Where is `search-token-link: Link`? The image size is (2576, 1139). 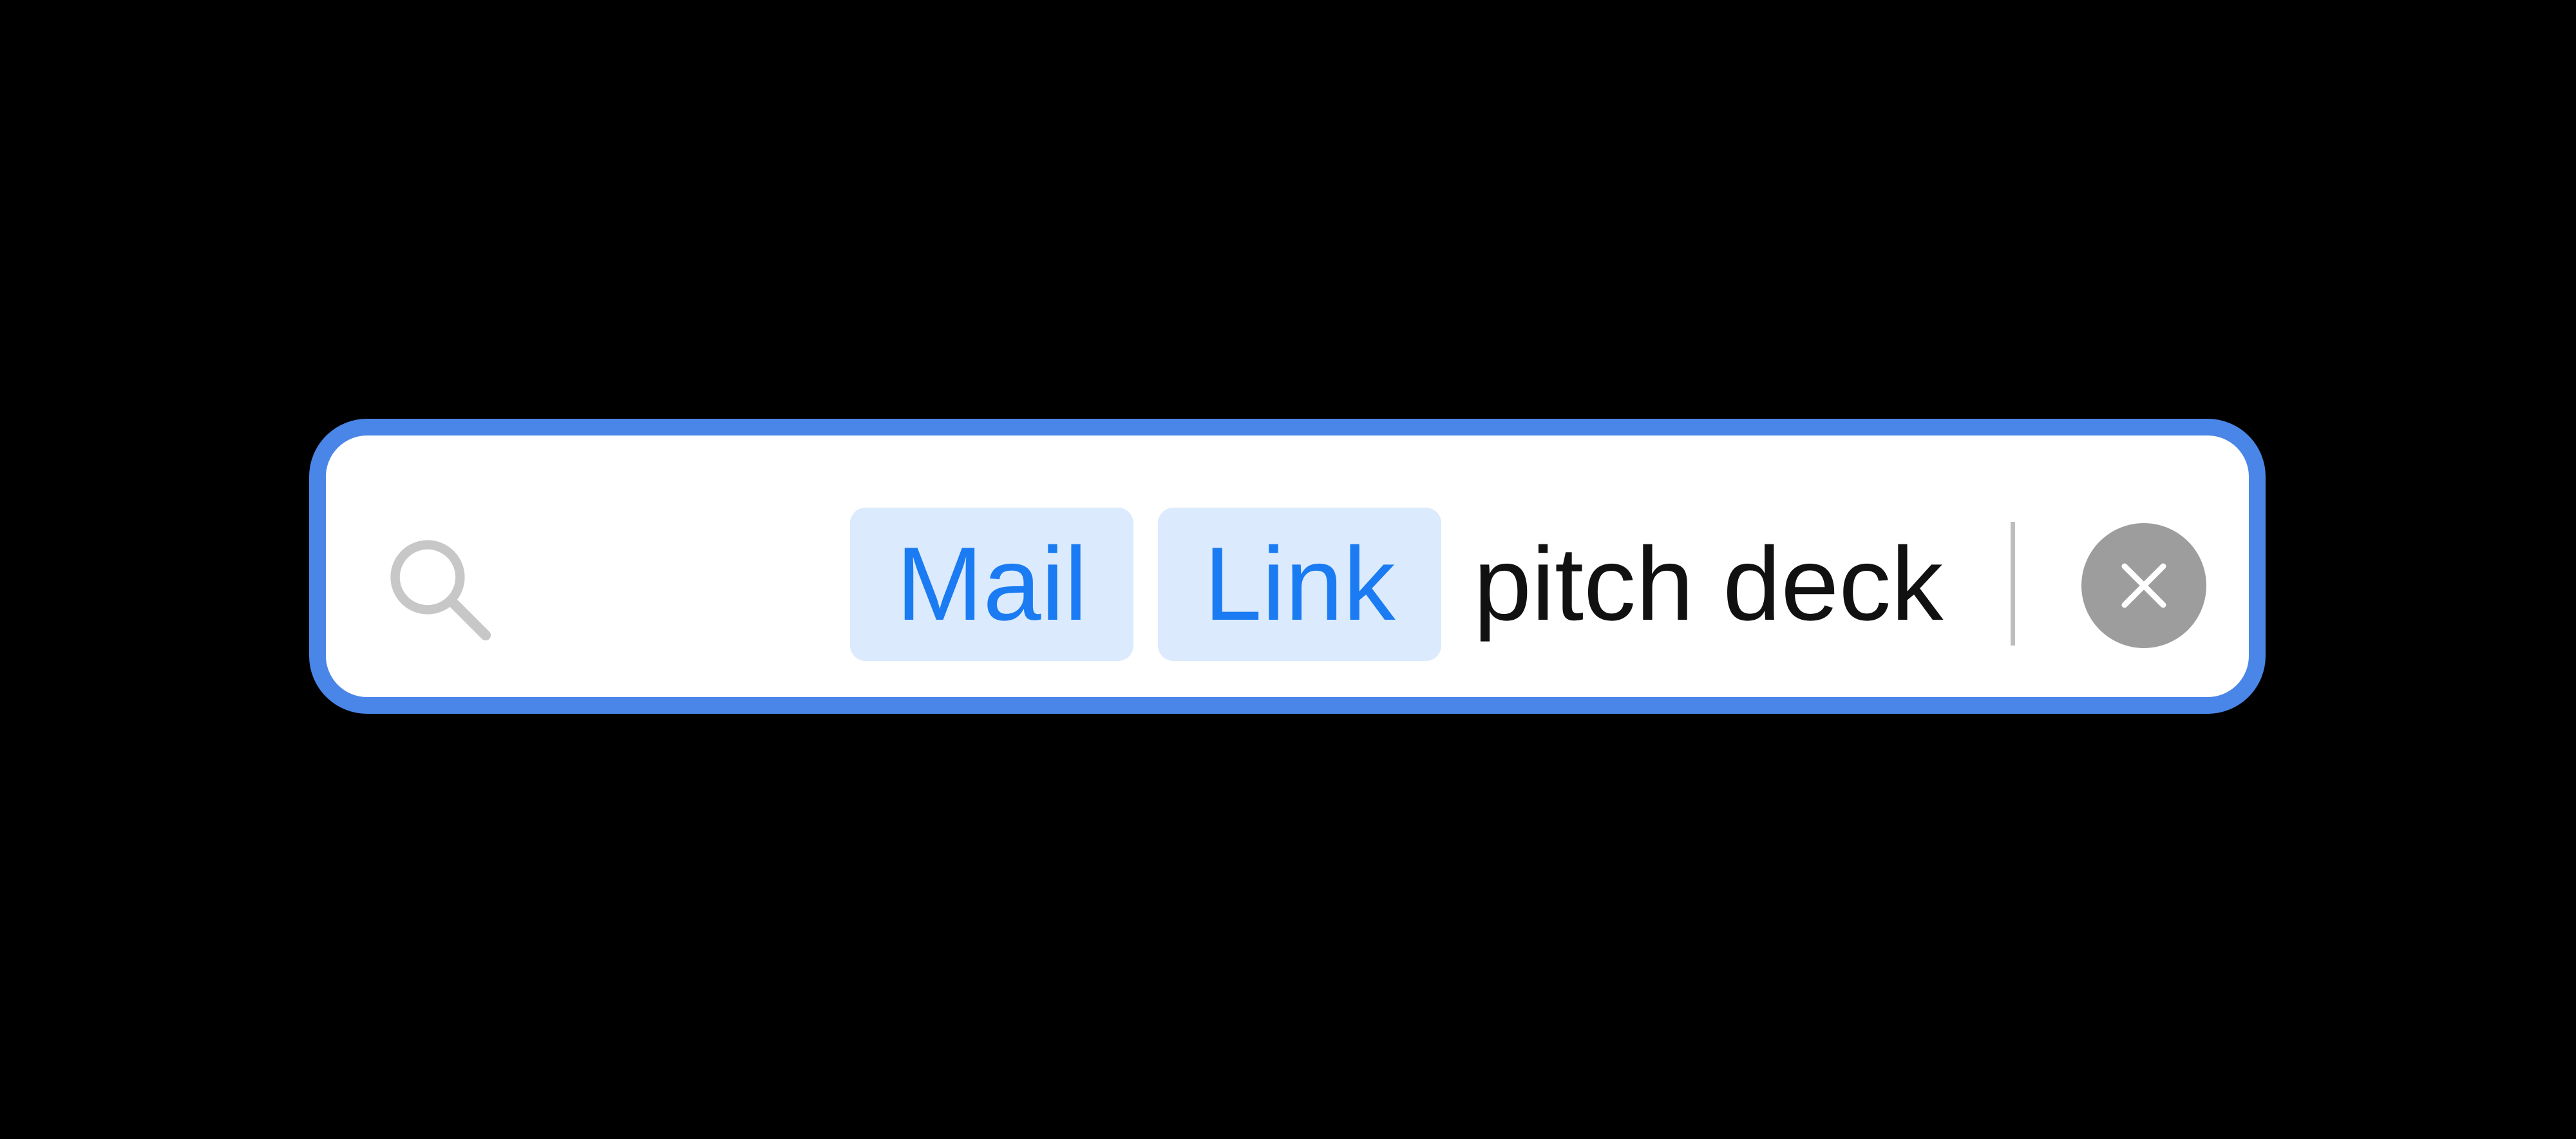
search-token-link: Link is located at coordinates (1299, 585).